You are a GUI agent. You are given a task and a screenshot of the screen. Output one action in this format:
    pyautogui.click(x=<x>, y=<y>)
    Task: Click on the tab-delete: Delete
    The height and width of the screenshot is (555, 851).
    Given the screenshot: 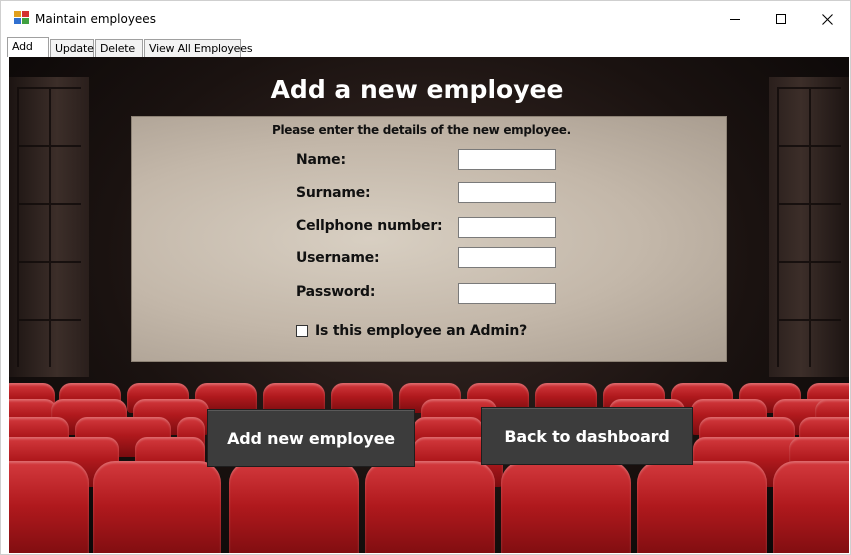 What is the action you would take?
    pyautogui.click(x=119, y=48)
    